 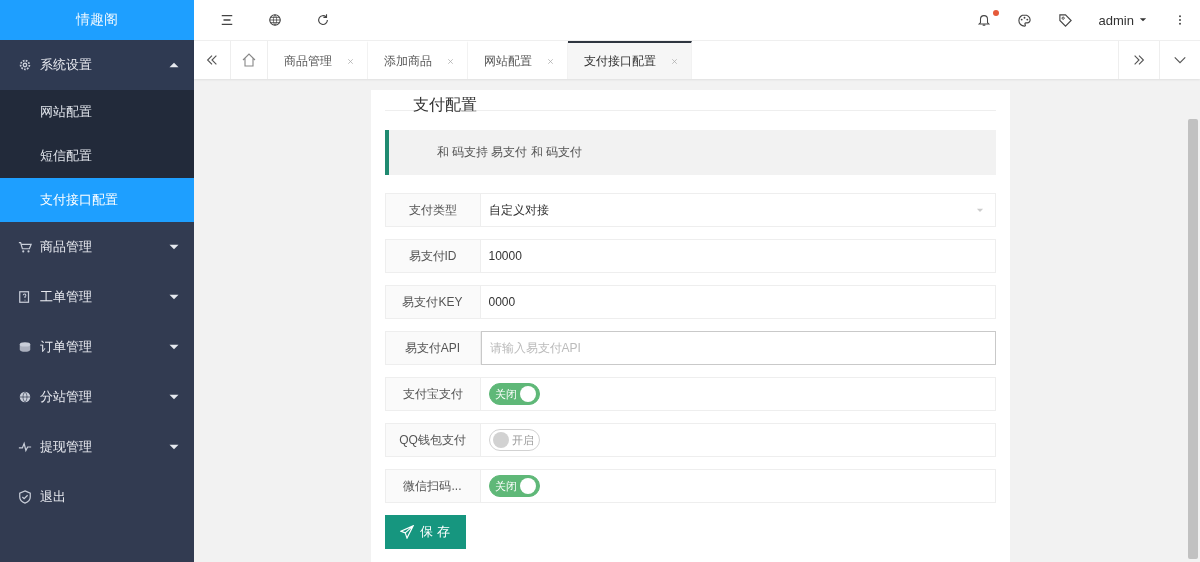 What do you see at coordinates (432, 348) in the screenshot?
I see `field-label: 易支付API` at bounding box center [432, 348].